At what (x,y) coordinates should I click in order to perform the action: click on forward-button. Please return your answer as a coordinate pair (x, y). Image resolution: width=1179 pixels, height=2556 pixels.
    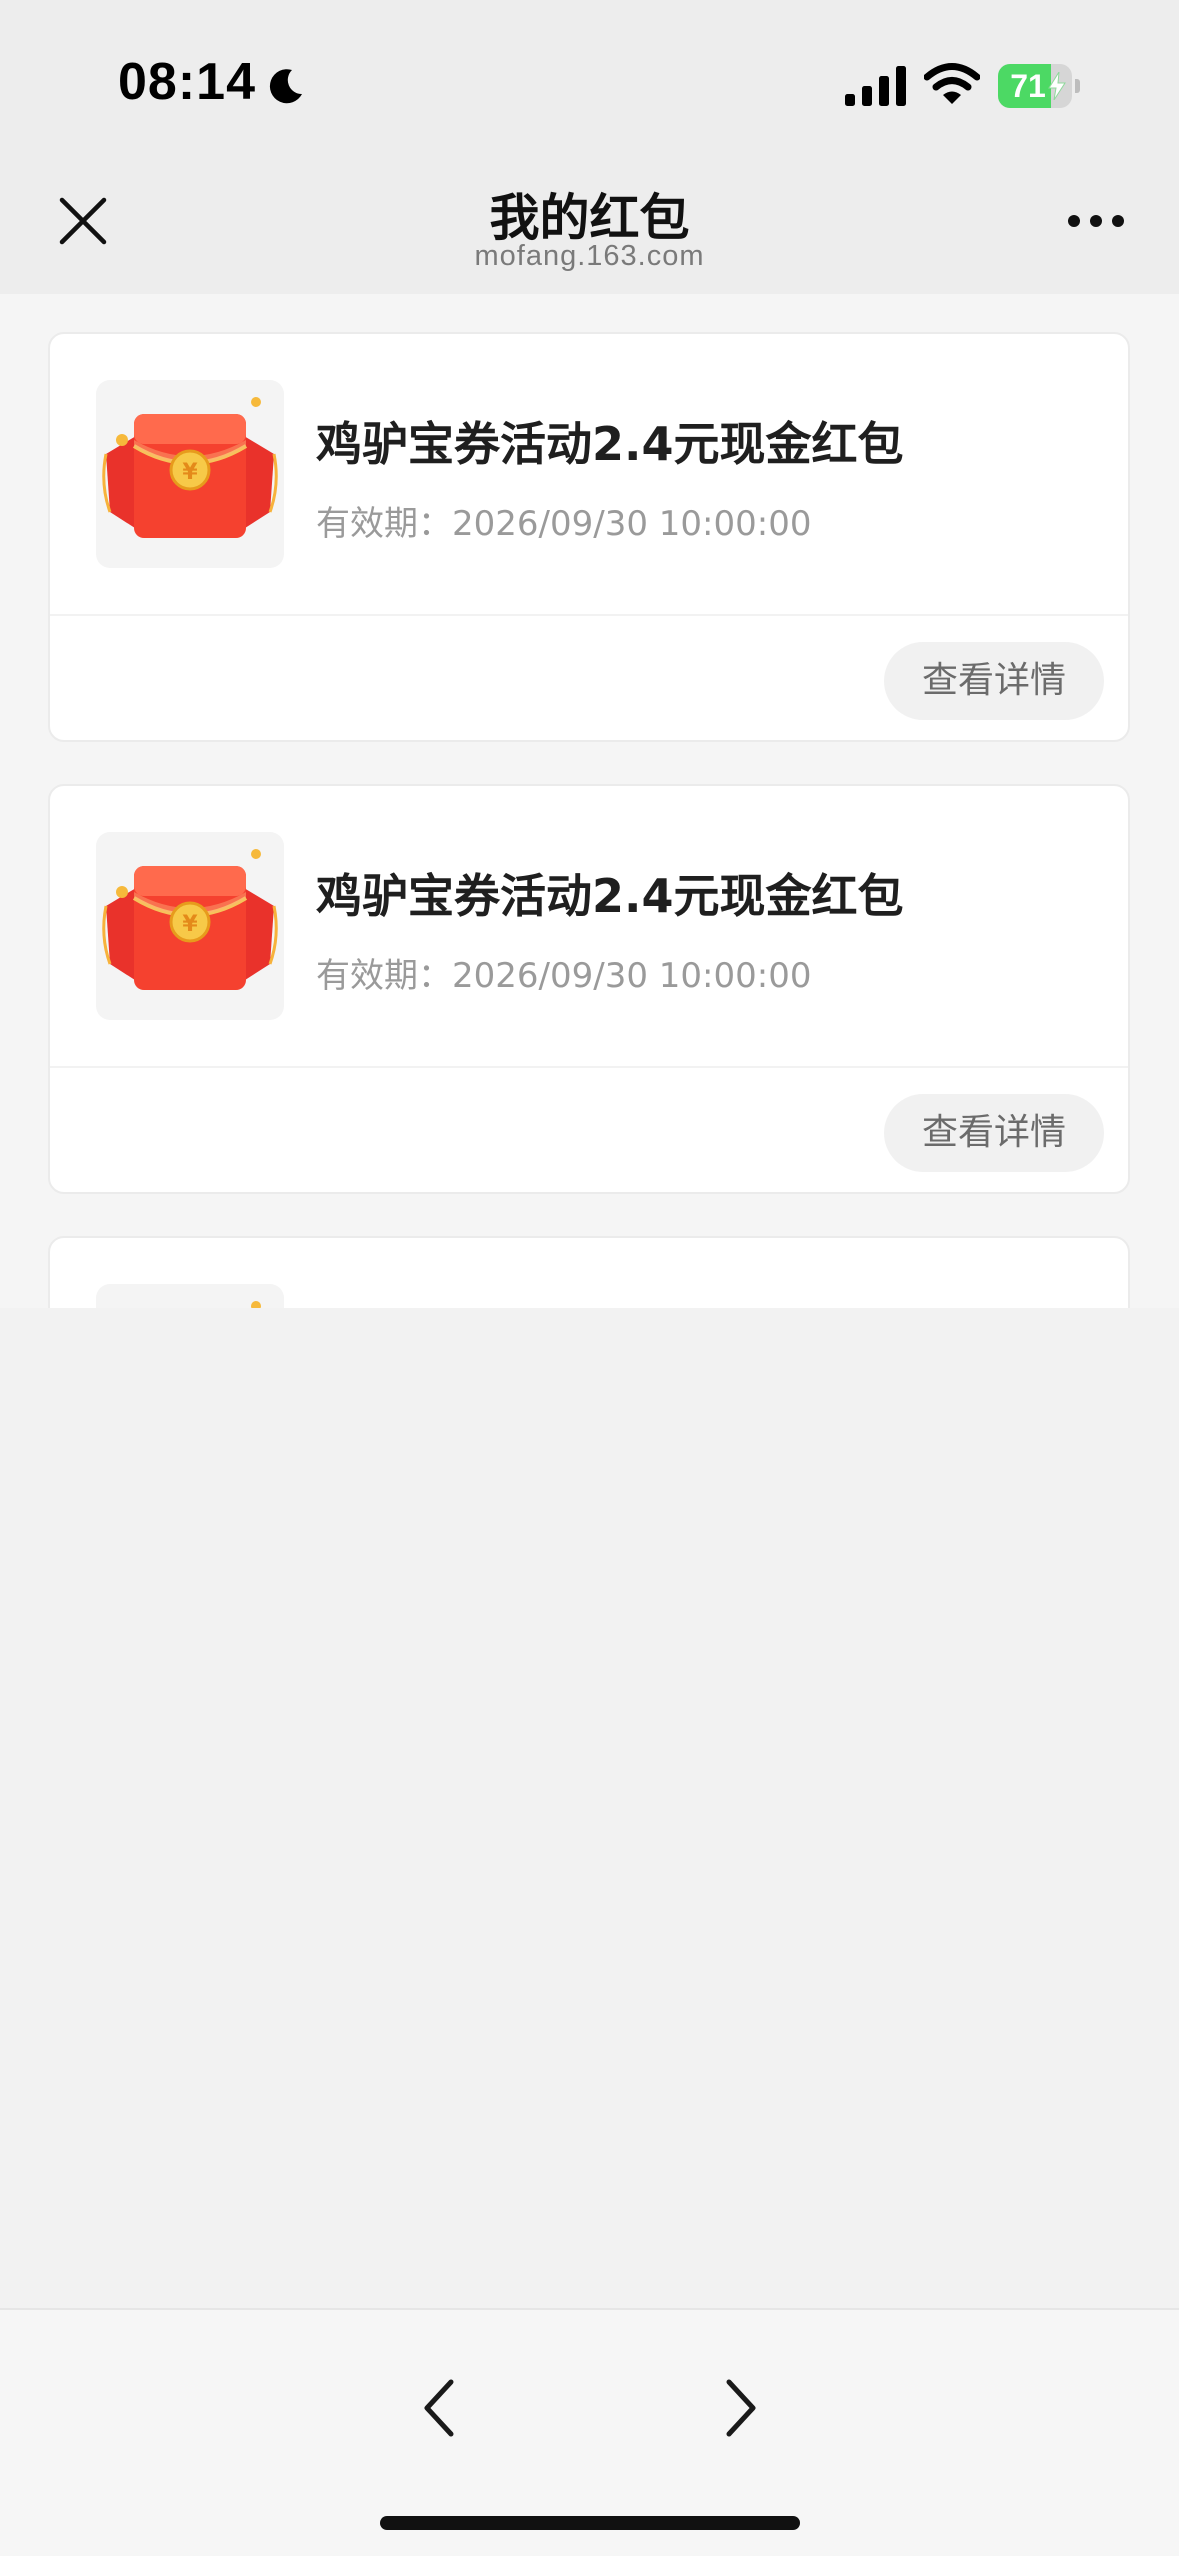
    Looking at the image, I should click on (741, 2408).